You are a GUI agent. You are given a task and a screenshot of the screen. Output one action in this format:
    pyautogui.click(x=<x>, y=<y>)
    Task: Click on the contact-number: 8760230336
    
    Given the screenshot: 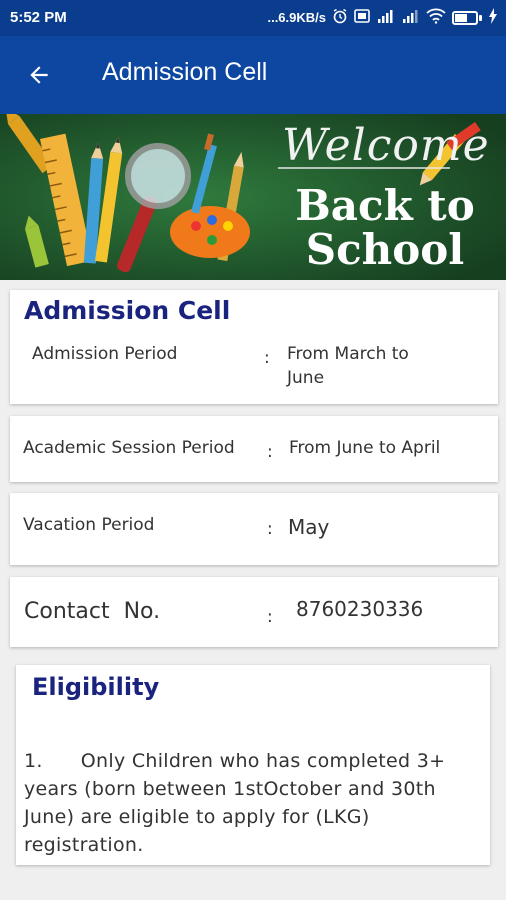 What is the action you would take?
    pyautogui.click(x=359, y=609)
    